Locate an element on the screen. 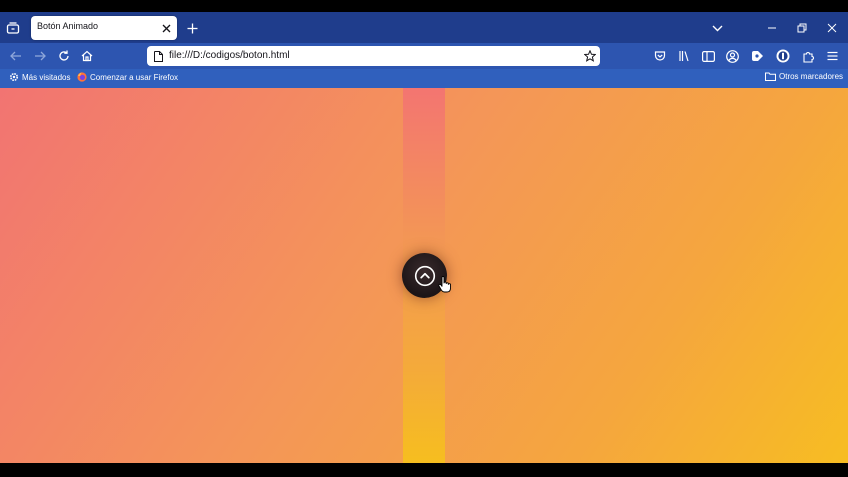 The height and width of the screenshot is (477, 848). sidebar-icon is located at coordinates (708, 56).